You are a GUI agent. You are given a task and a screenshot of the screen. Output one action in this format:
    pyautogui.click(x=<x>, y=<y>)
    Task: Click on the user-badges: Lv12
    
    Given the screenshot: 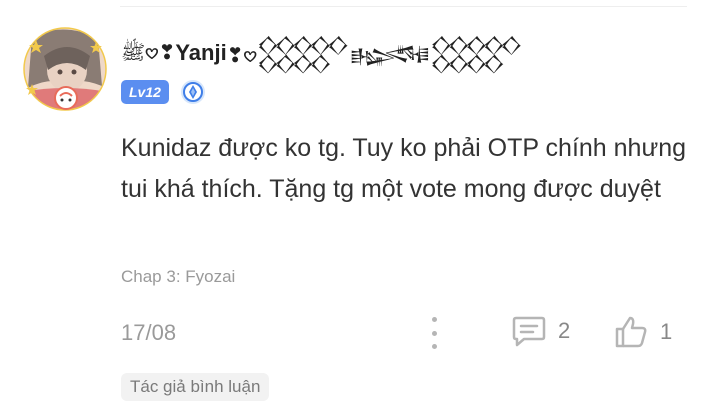 What is the action you would take?
    pyautogui.click(x=163, y=92)
    